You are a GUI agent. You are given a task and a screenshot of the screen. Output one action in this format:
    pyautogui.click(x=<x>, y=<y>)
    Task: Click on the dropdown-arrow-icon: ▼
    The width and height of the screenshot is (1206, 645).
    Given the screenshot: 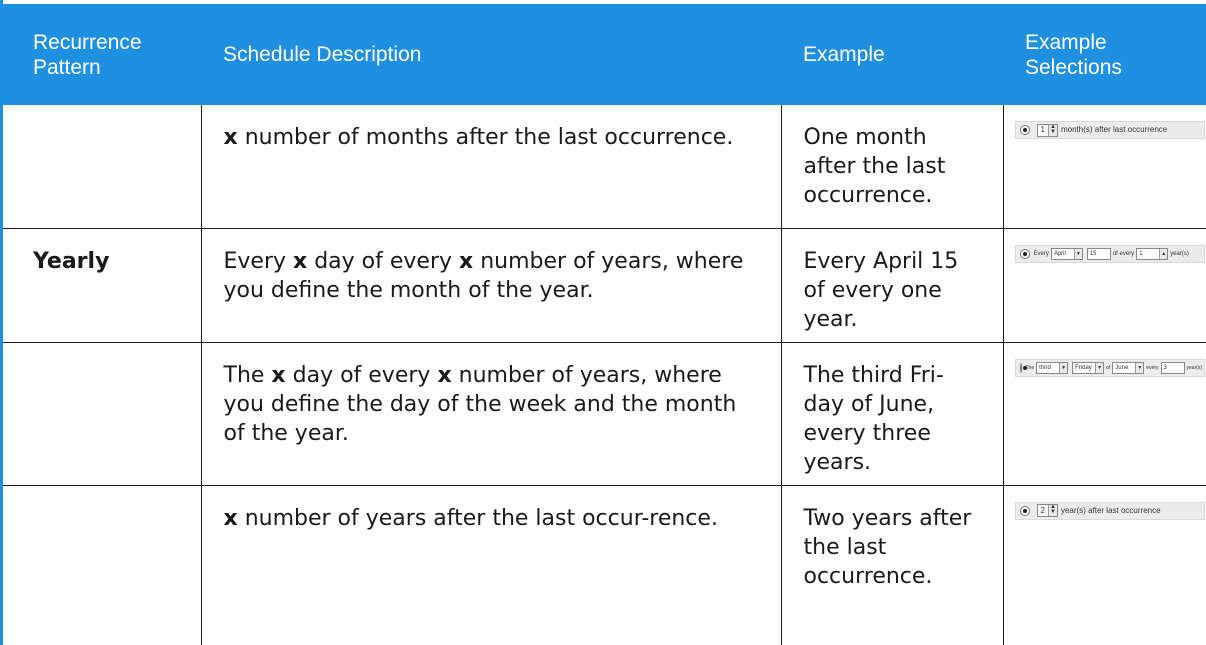 What is the action you would take?
    pyautogui.click(x=1077, y=253)
    